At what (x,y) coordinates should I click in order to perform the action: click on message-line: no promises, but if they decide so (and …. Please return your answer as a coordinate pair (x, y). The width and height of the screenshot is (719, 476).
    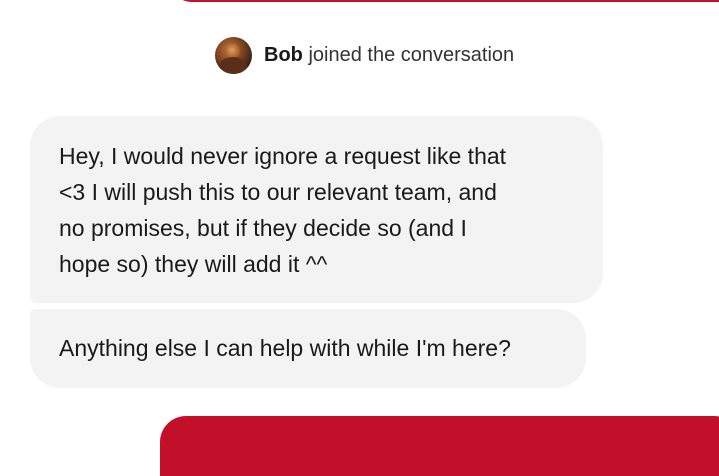
    Looking at the image, I should click on (263, 228).